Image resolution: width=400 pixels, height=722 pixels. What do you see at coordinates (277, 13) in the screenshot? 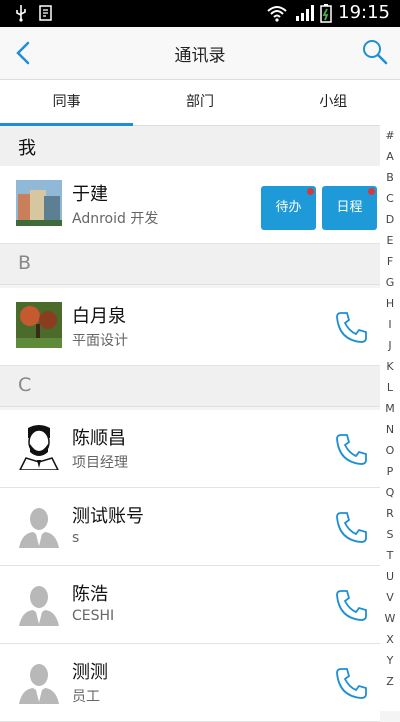
I see `wifi-icon` at bounding box center [277, 13].